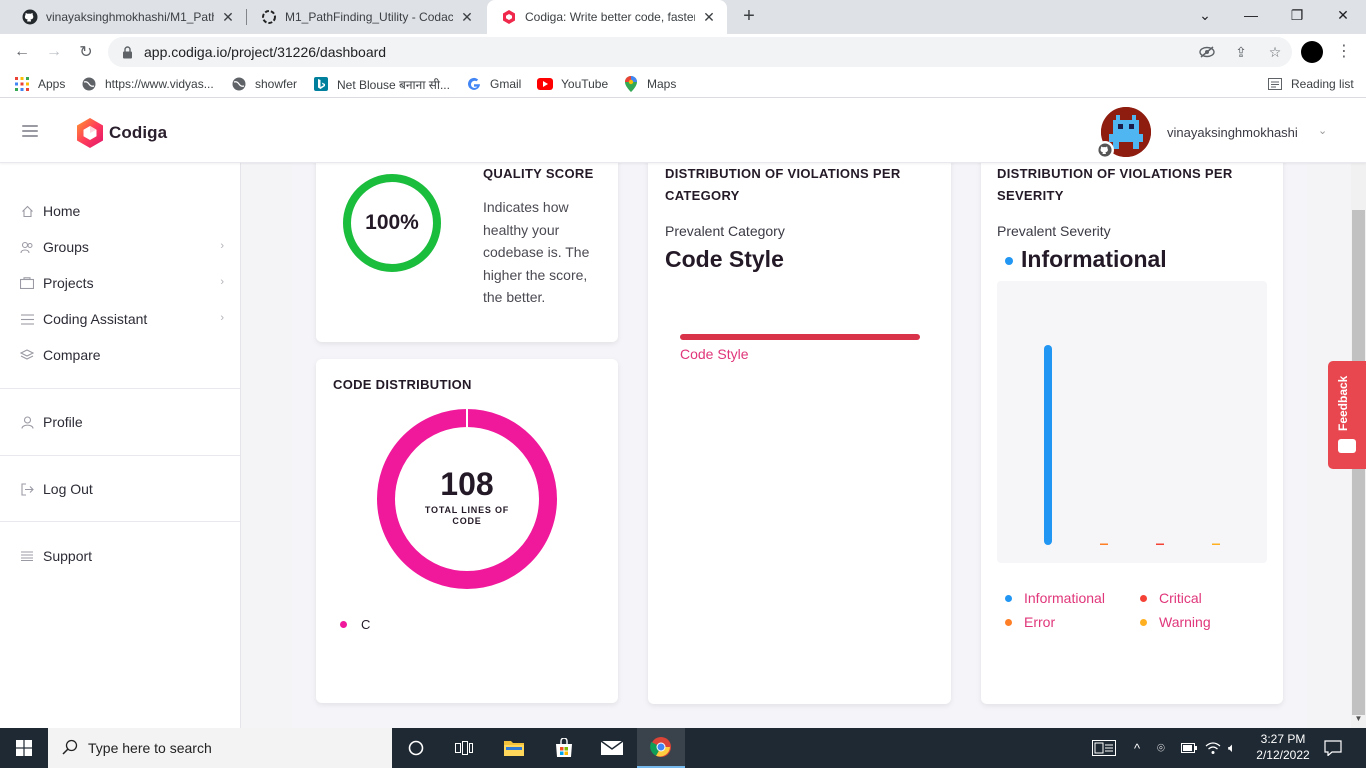 The height and width of the screenshot is (768, 1366). I want to click on sidebar-item-label: Log Out, so click(68, 489).